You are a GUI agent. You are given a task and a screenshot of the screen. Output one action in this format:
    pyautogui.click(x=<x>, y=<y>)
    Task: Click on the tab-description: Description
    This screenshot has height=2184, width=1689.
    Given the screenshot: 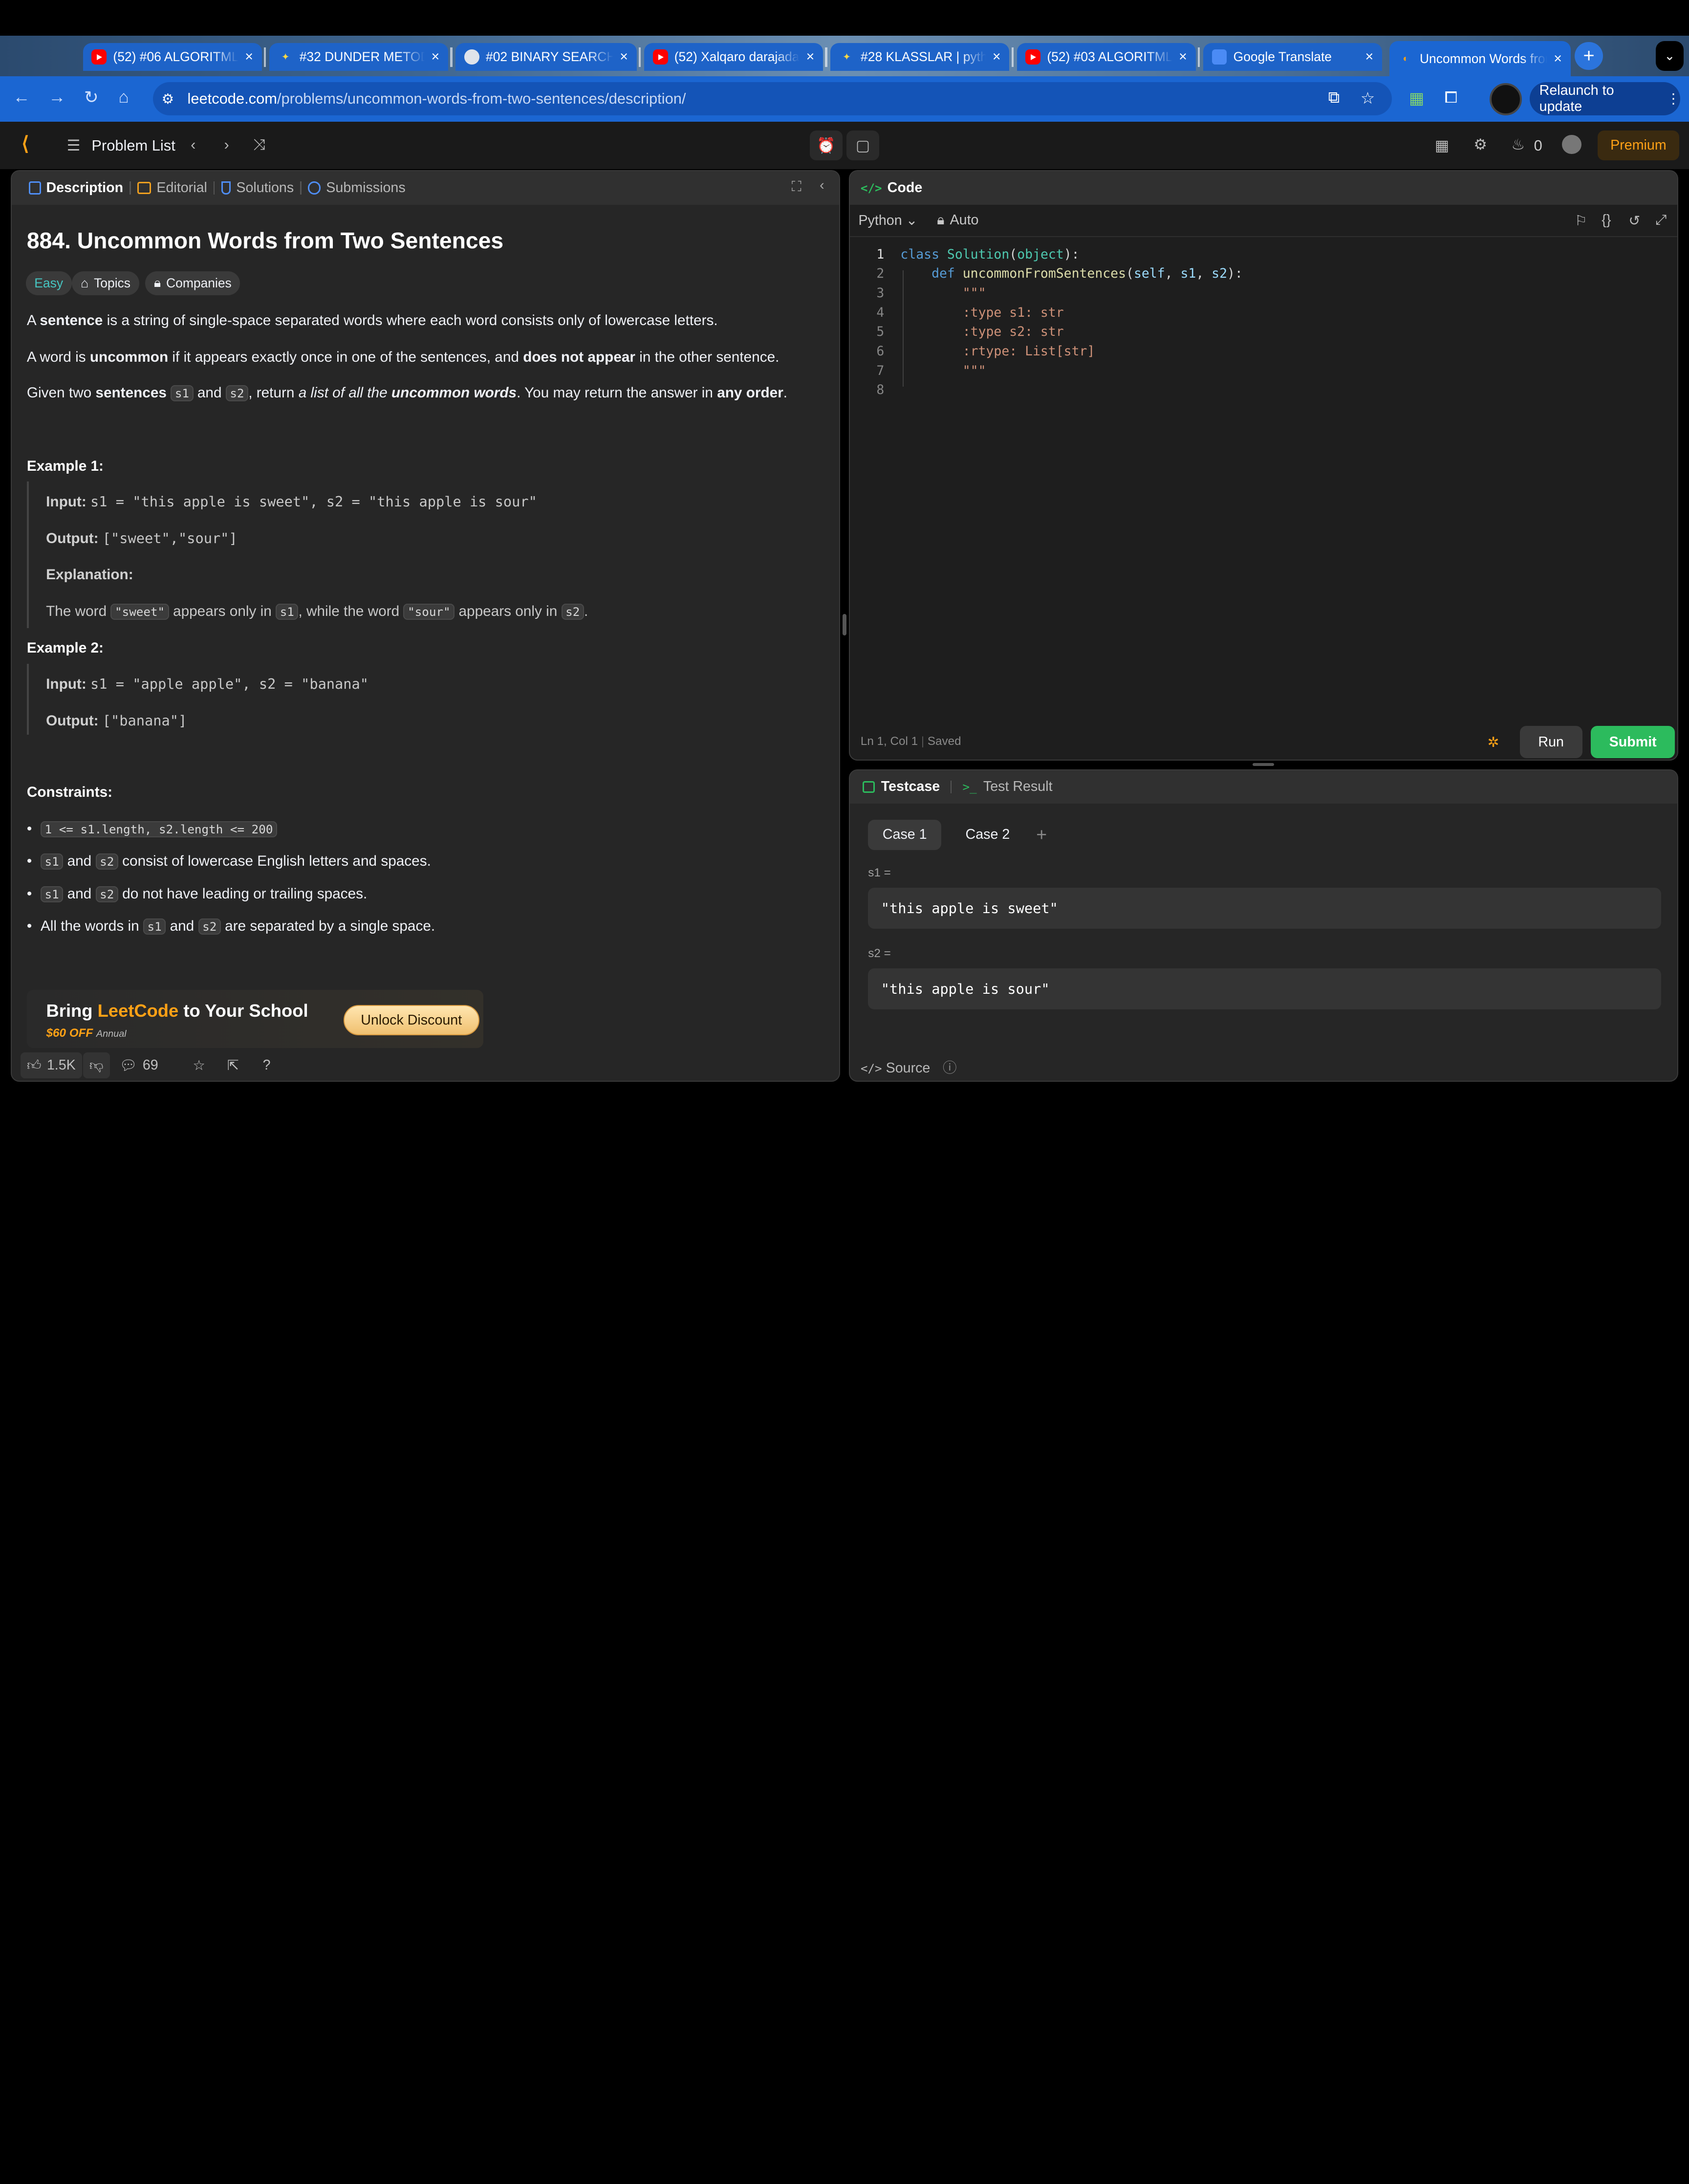 What is the action you would take?
    pyautogui.click(x=76, y=188)
    